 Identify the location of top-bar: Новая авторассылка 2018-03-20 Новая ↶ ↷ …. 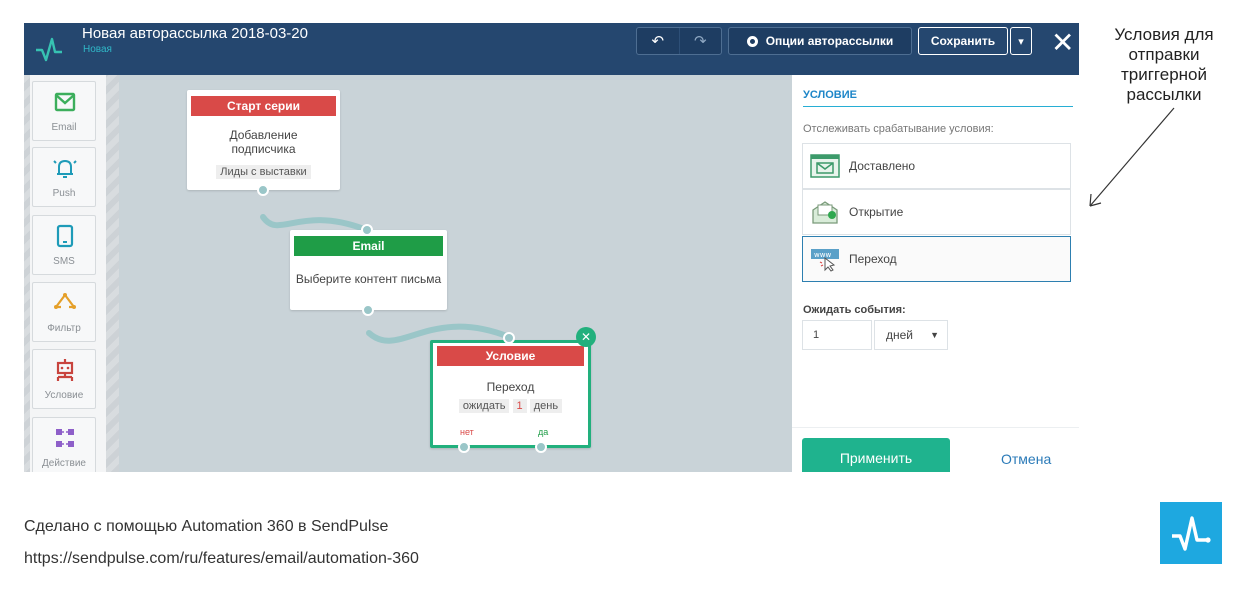
(551, 49).